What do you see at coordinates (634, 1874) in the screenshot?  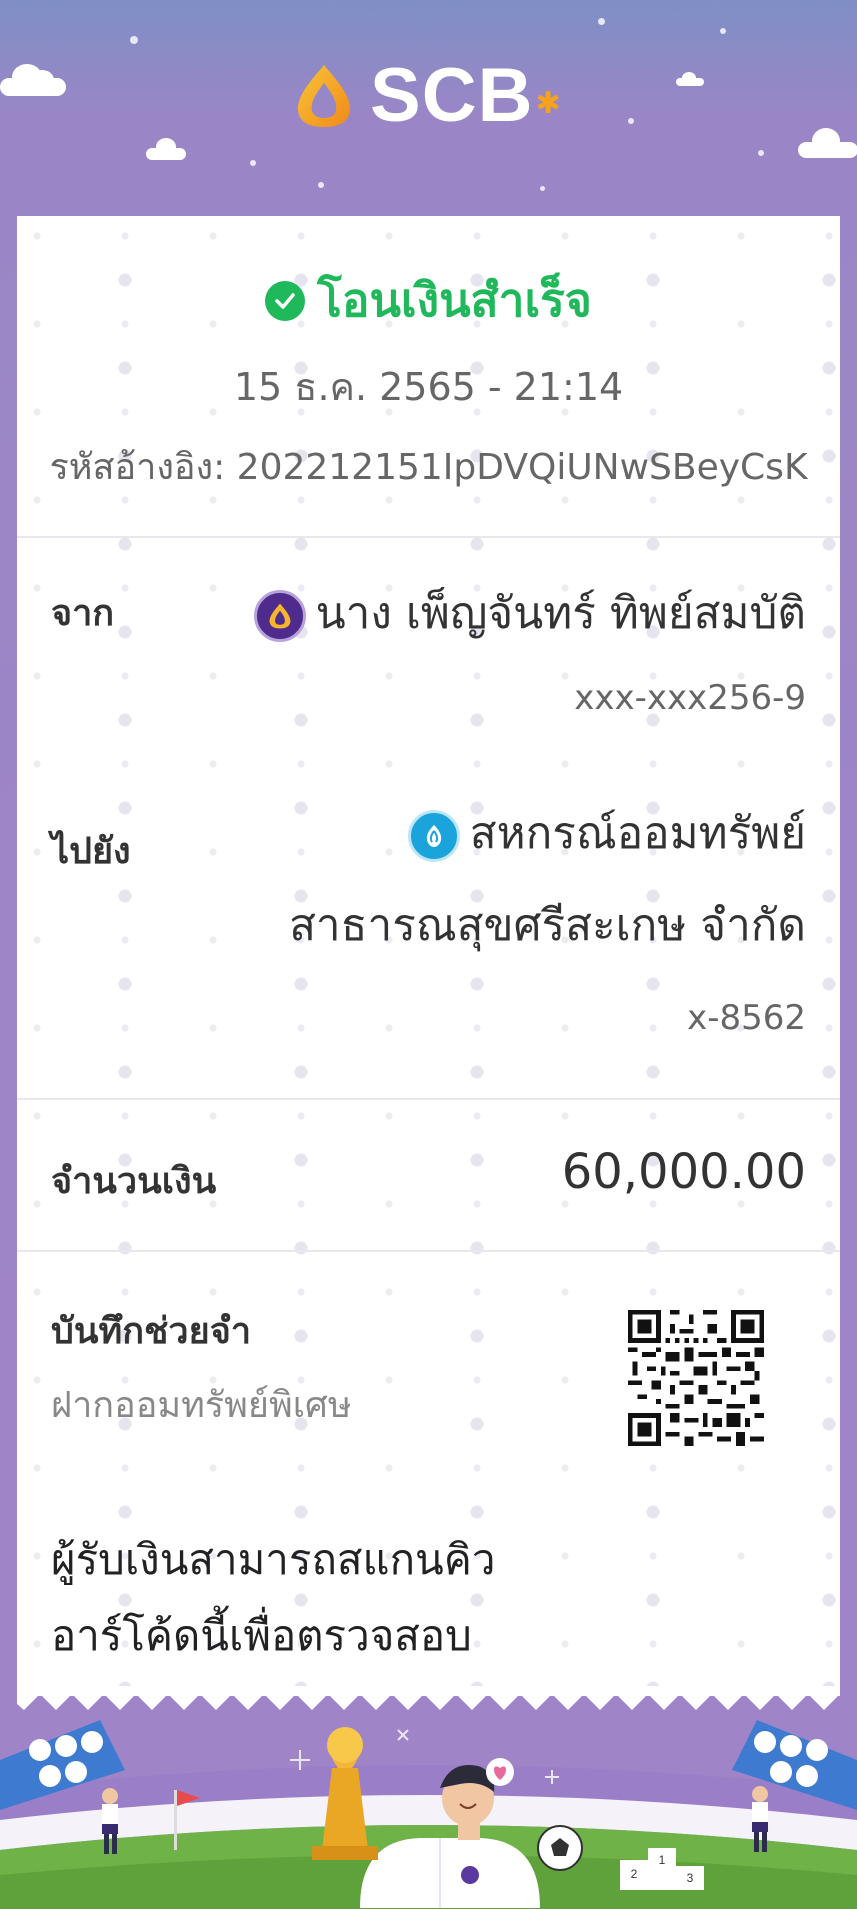 I see `podium-label: 2` at bounding box center [634, 1874].